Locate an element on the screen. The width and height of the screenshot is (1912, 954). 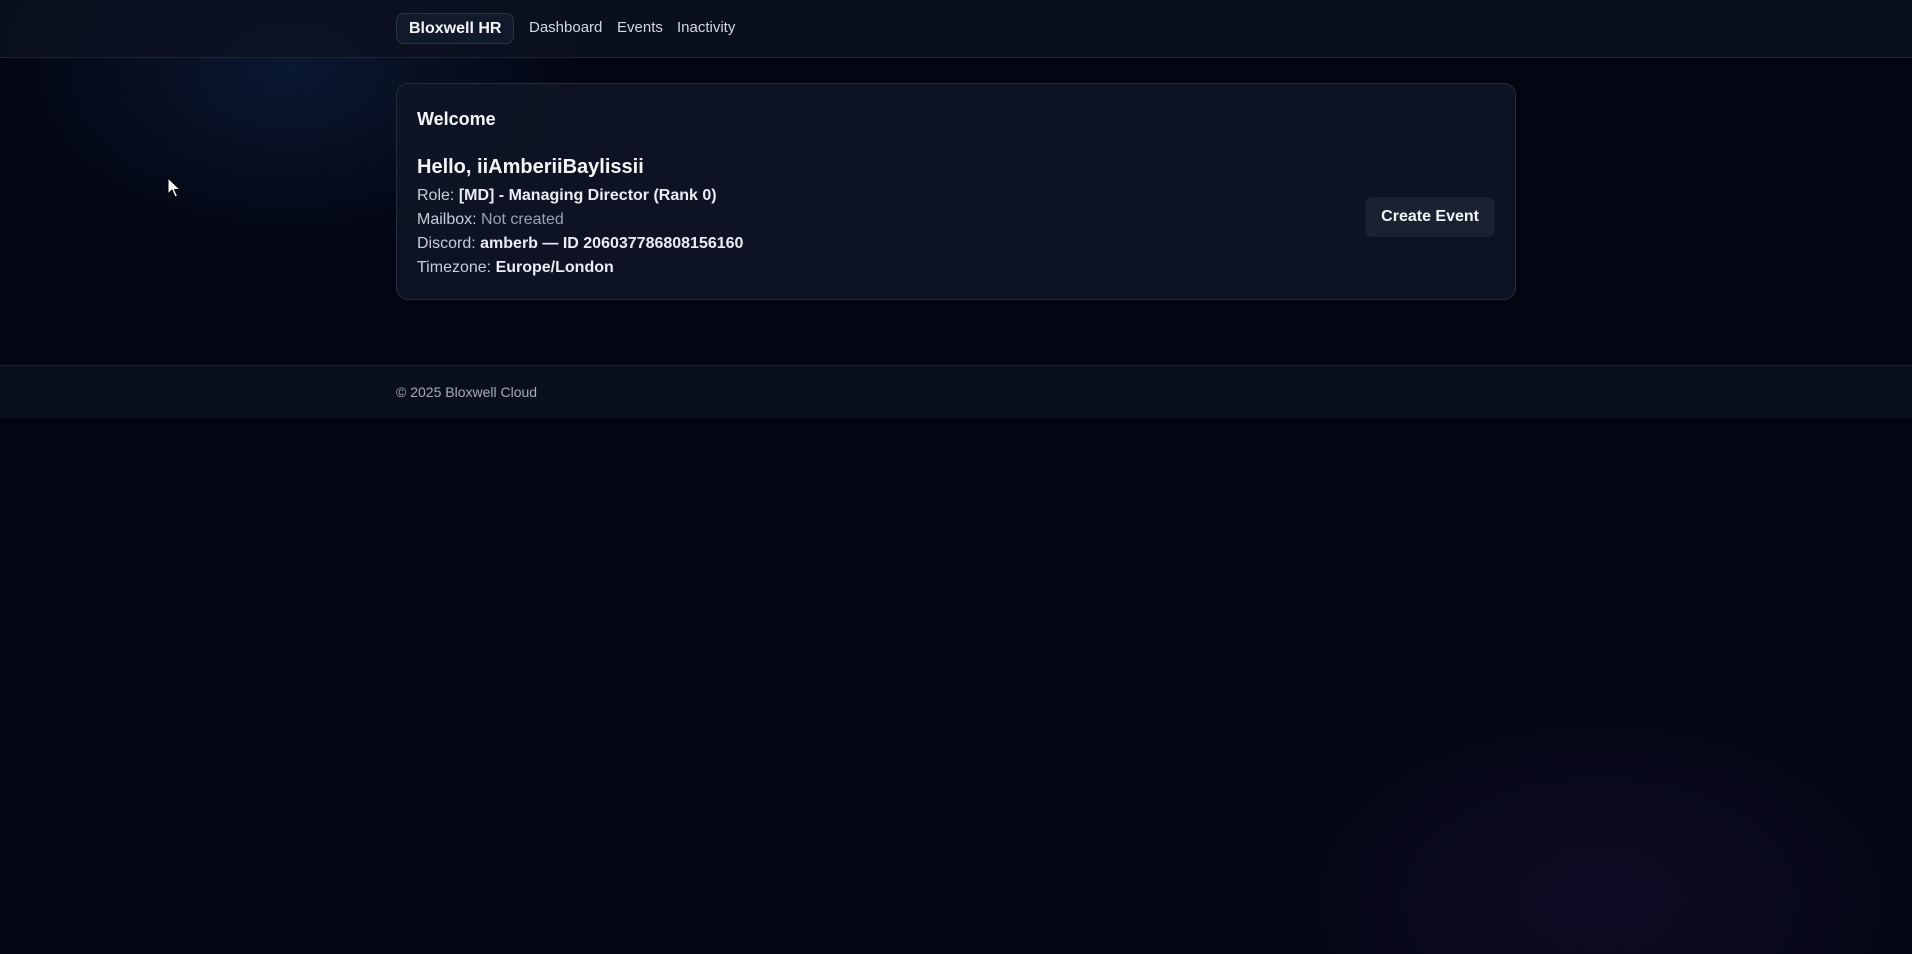
role-label: Role: is located at coordinates (436, 195).